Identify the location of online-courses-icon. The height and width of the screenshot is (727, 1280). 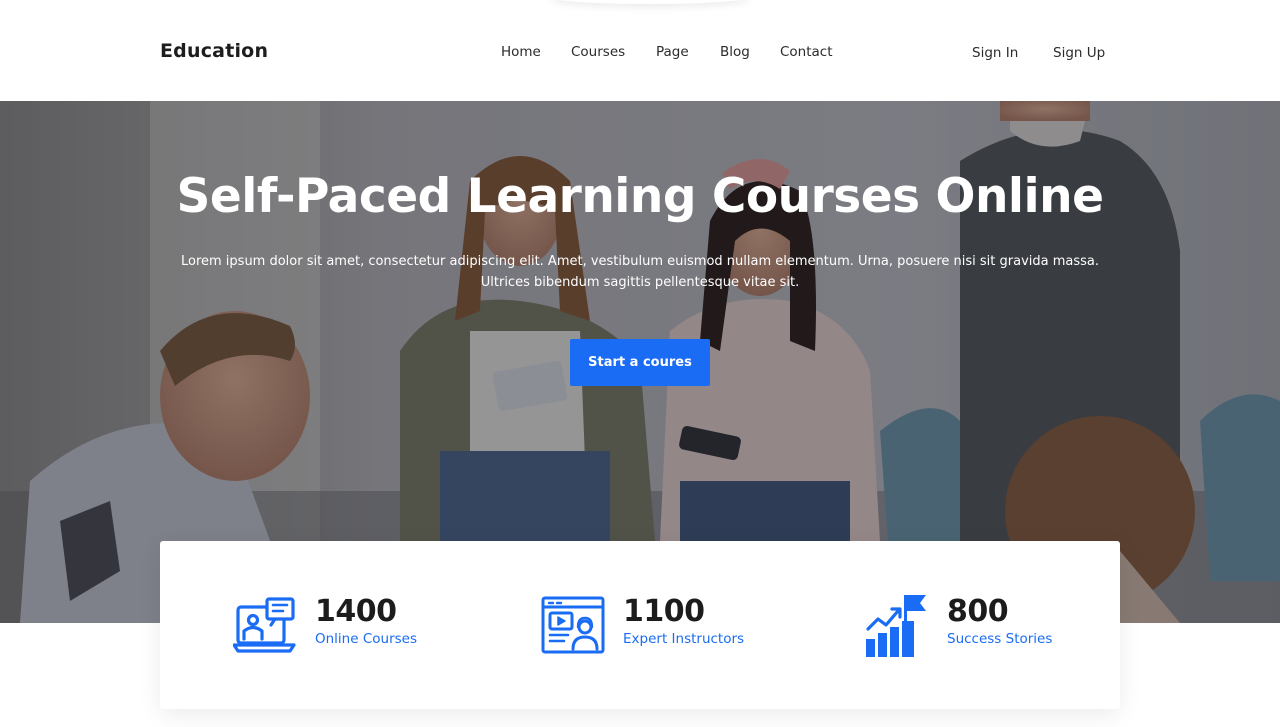
(264, 625).